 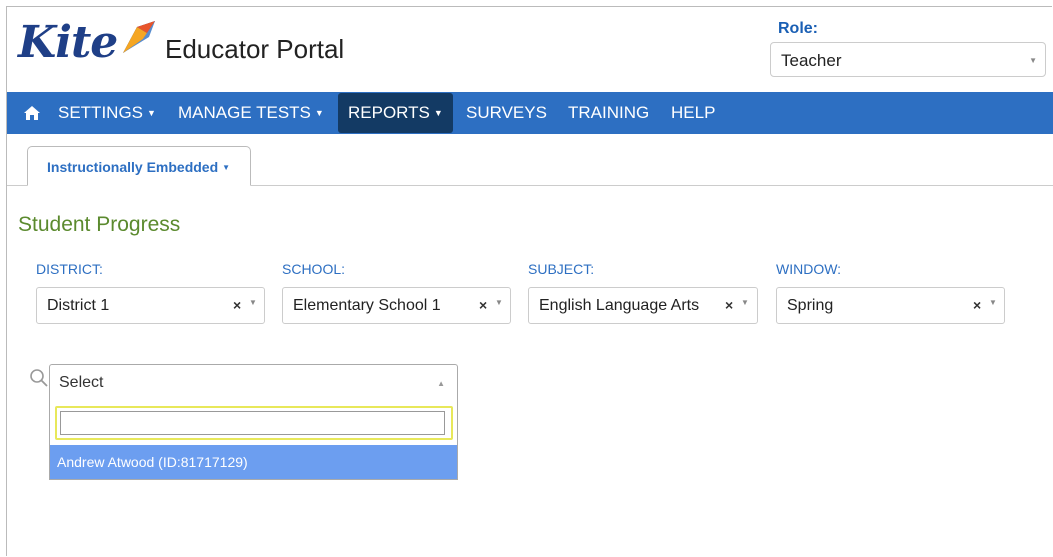 What do you see at coordinates (811, 60) in the screenshot?
I see `role-value: Teacher` at bounding box center [811, 60].